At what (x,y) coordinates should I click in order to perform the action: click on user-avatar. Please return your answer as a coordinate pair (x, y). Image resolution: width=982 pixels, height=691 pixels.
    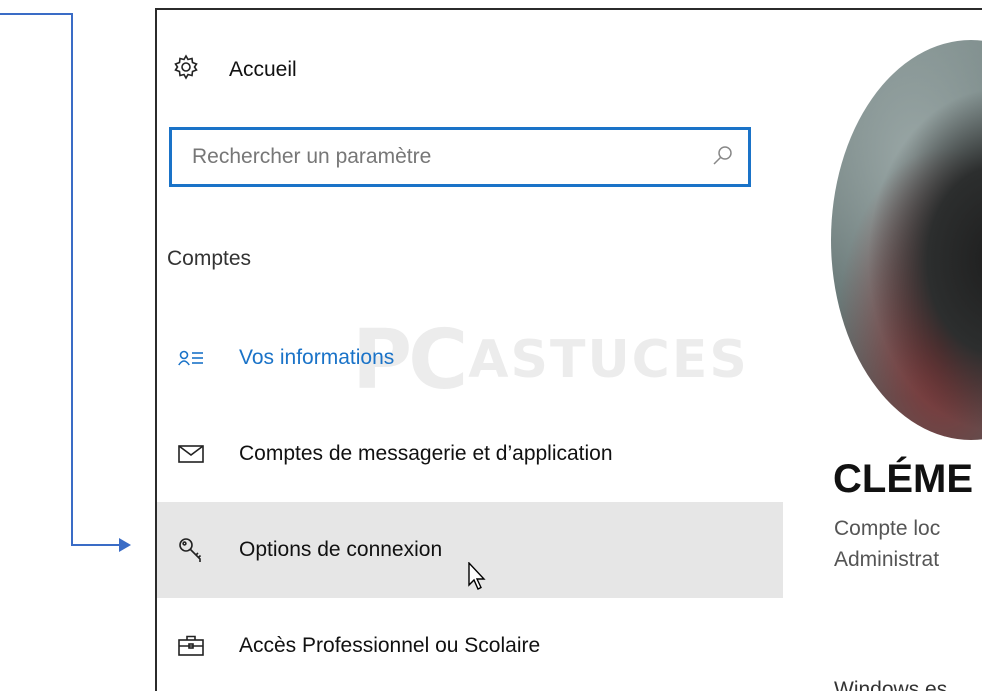
    Looking at the image, I should click on (906, 240).